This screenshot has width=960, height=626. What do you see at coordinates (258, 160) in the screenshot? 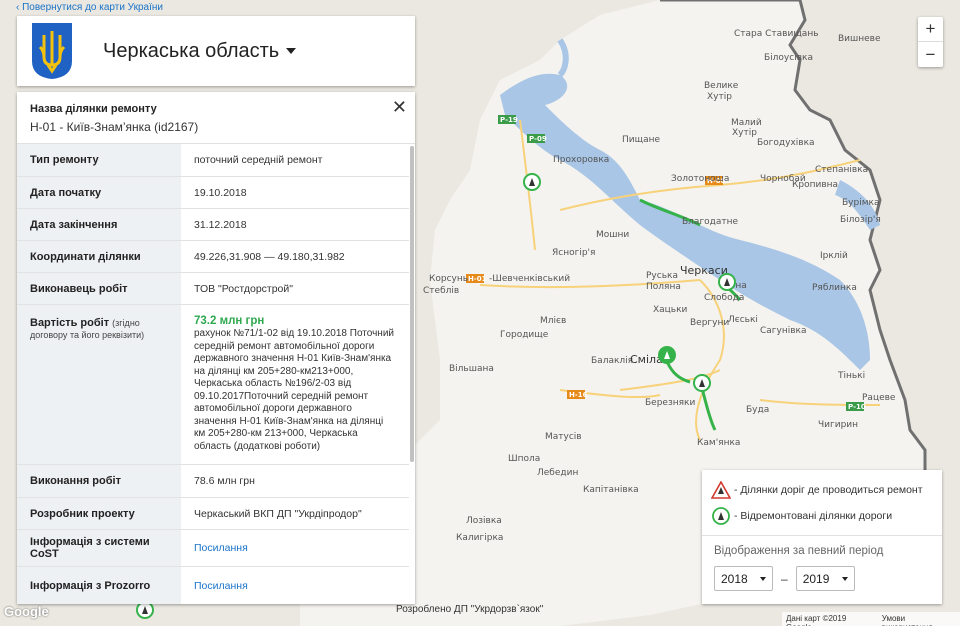
I see `row-value: поточний середній ремонт` at bounding box center [258, 160].